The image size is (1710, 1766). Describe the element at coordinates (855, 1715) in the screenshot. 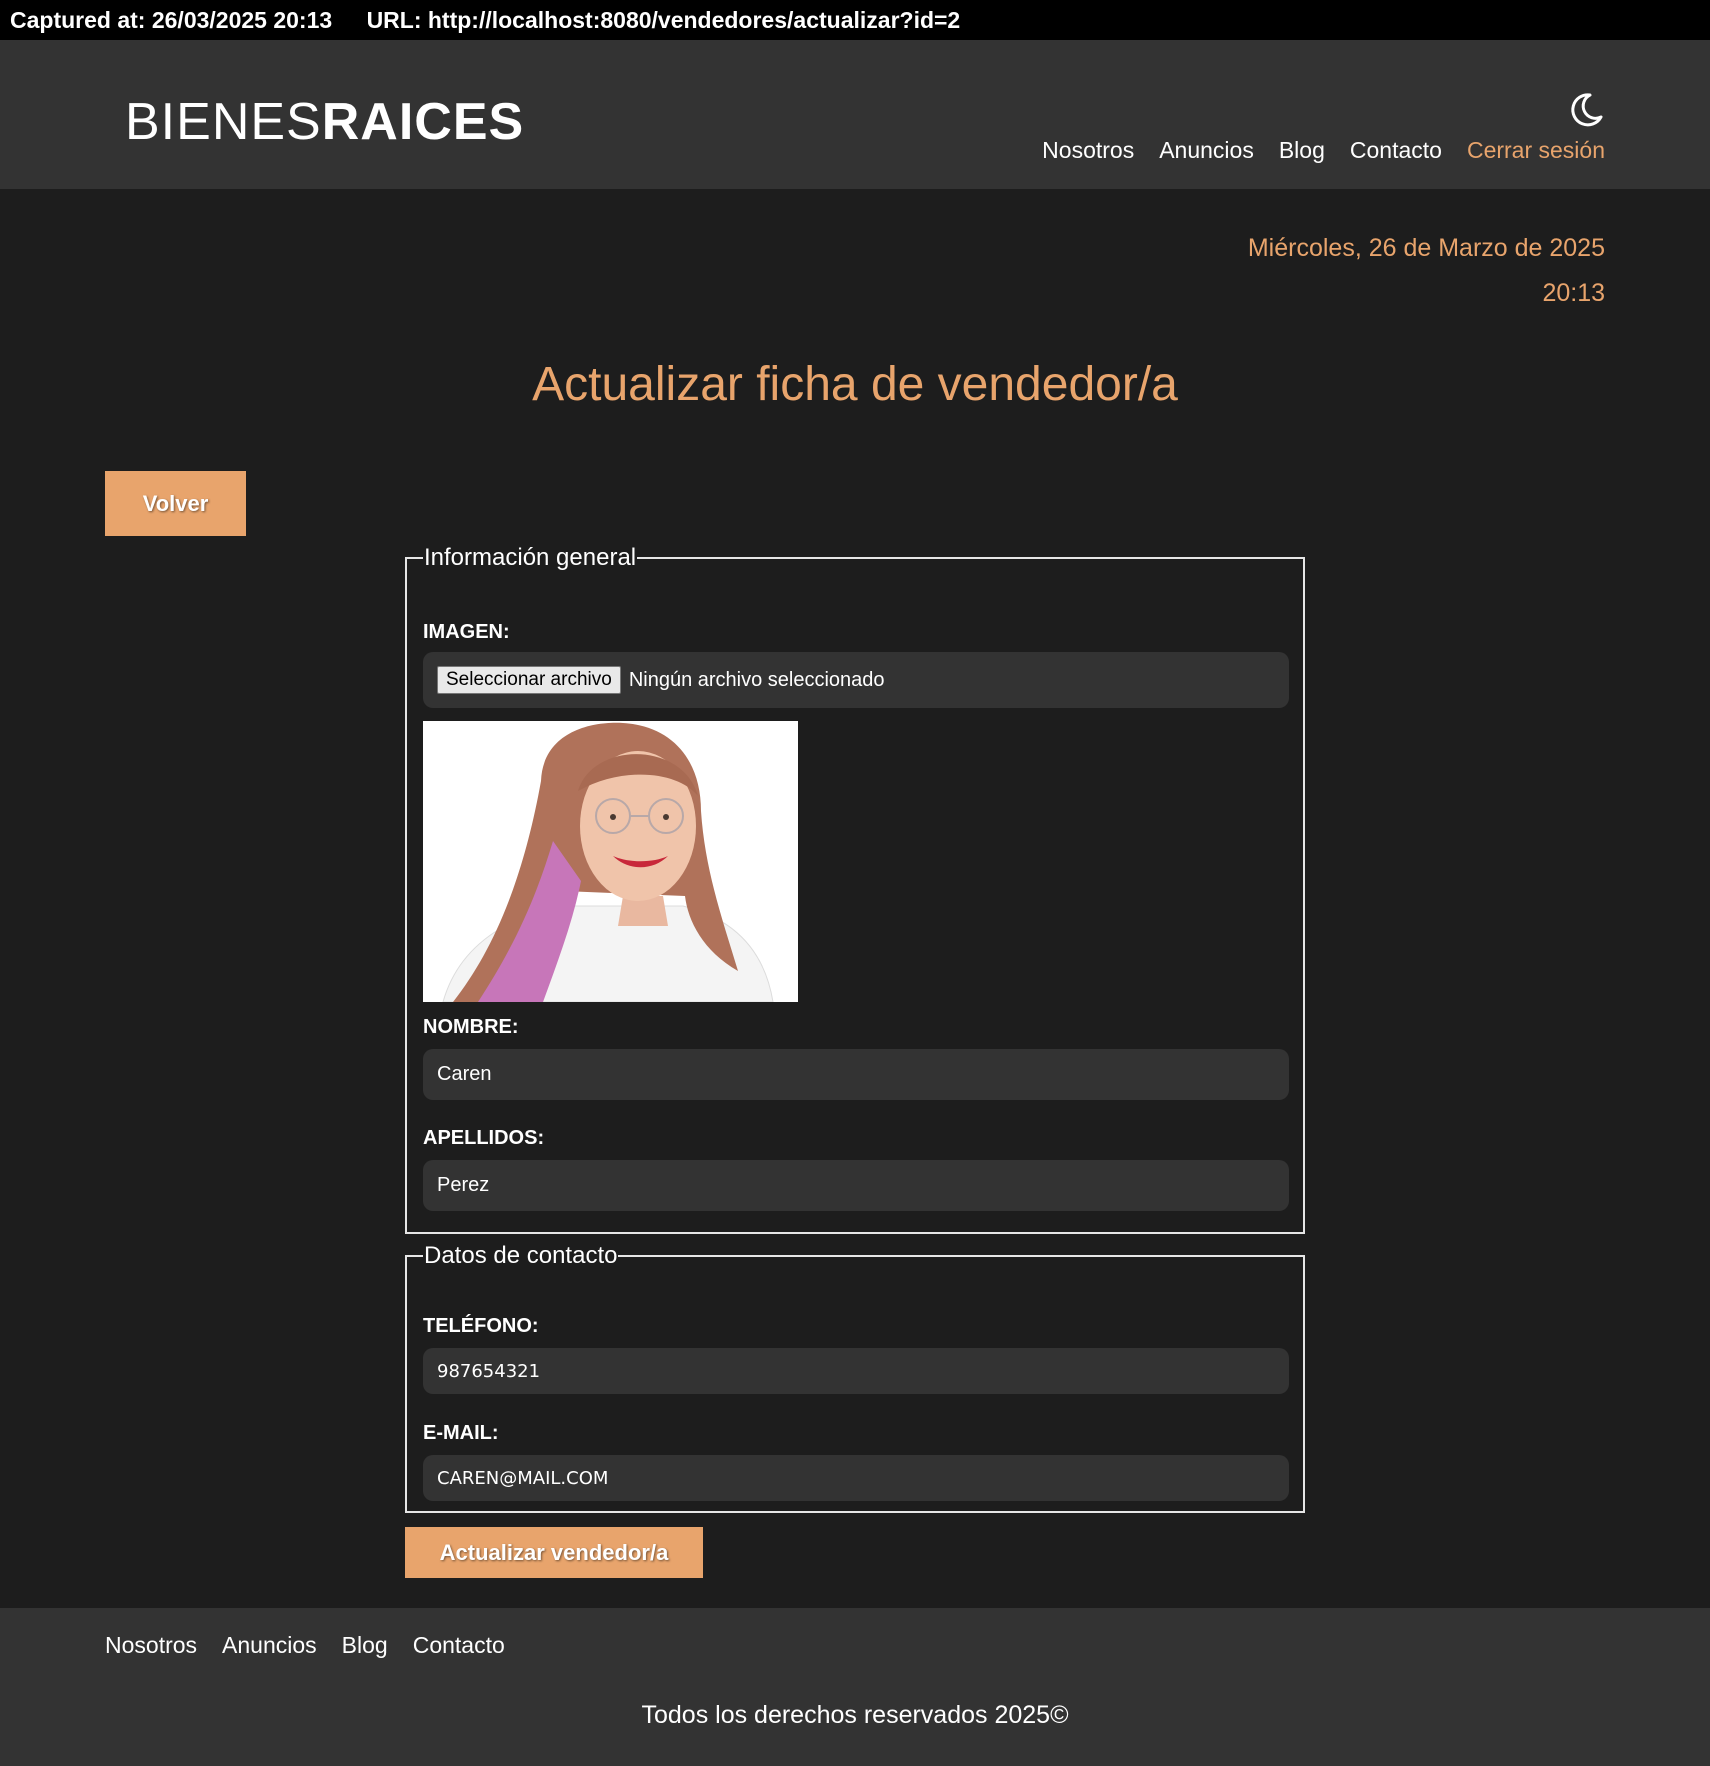

I see `copyright-text: Todos los derechos reservados 2025©` at that location.